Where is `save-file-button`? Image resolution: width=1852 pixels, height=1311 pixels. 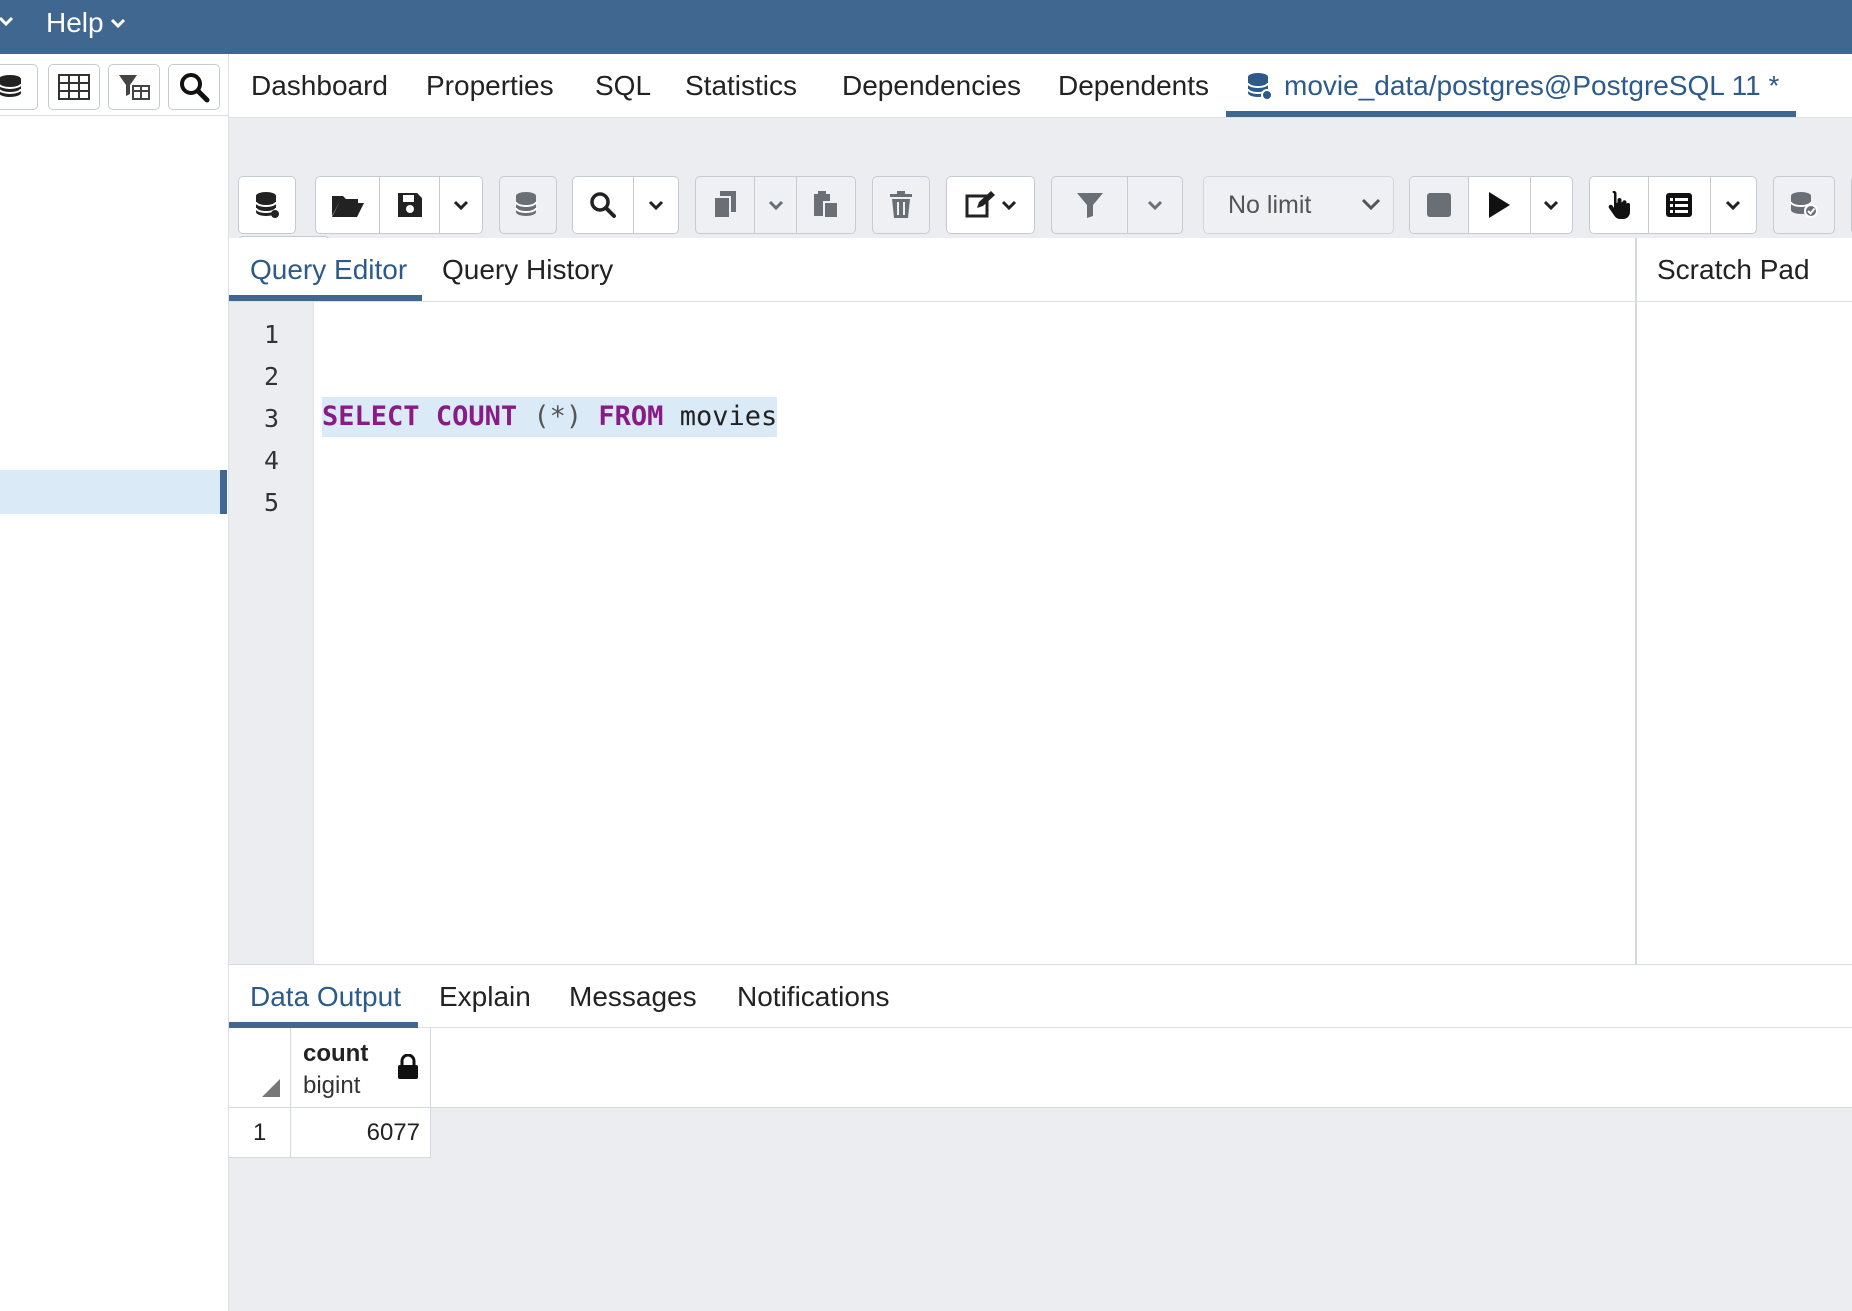
save-file-button is located at coordinates (410, 205).